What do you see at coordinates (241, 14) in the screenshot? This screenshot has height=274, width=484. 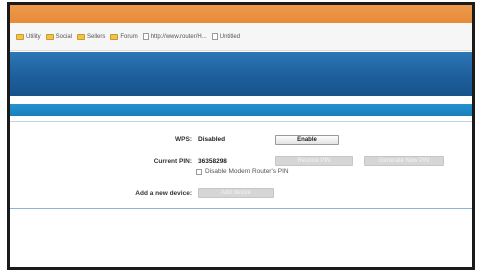 I see `window-titlebar` at bounding box center [241, 14].